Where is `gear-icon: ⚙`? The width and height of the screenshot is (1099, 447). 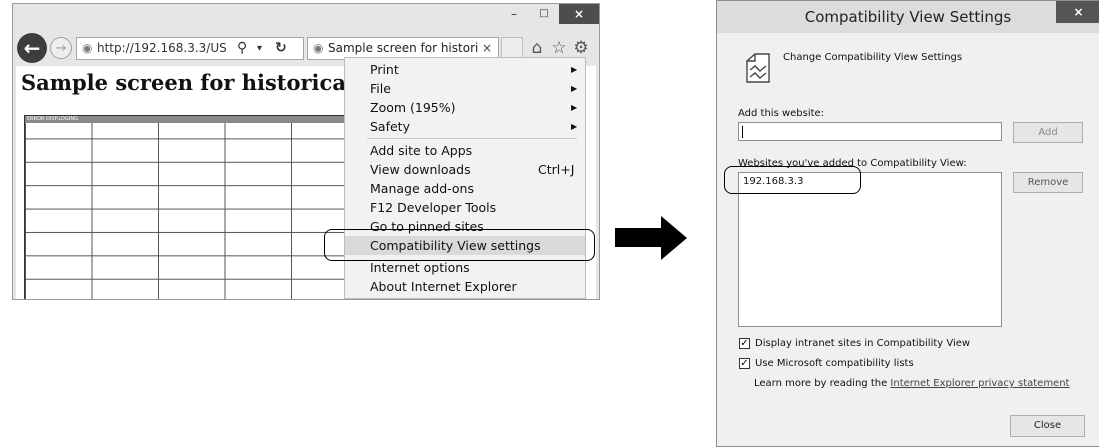
gear-icon: ⚙ is located at coordinates (581, 48).